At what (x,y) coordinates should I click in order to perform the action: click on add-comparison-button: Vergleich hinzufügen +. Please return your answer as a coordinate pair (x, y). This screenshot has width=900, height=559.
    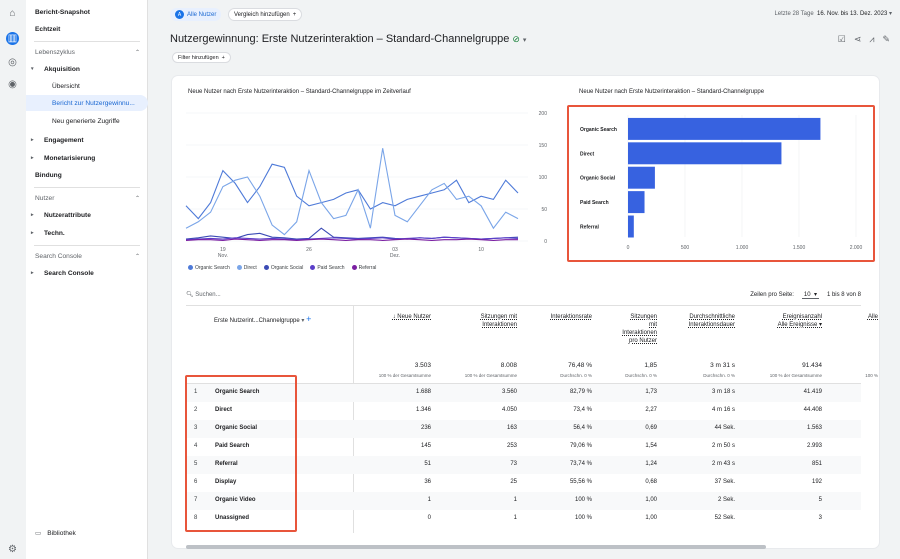
    Looking at the image, I should click on (265, 14).